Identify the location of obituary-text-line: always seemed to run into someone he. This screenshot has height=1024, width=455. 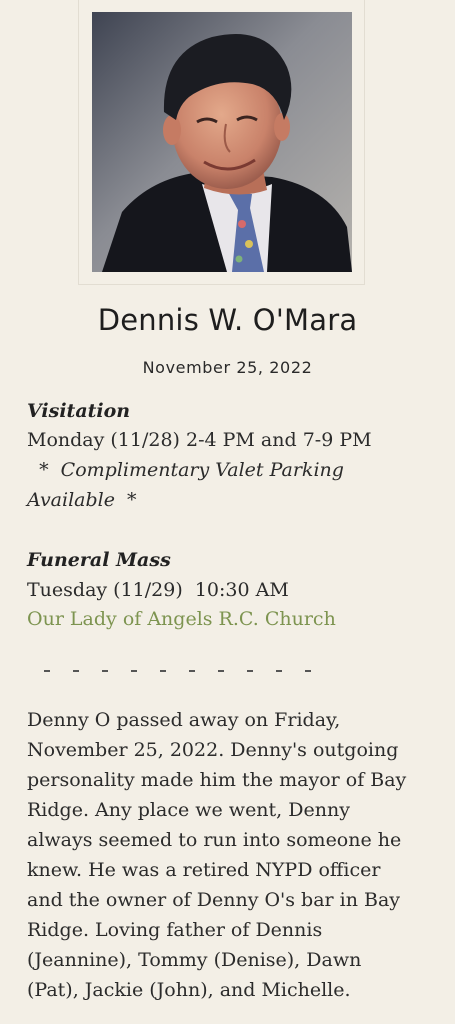
(214, 840).